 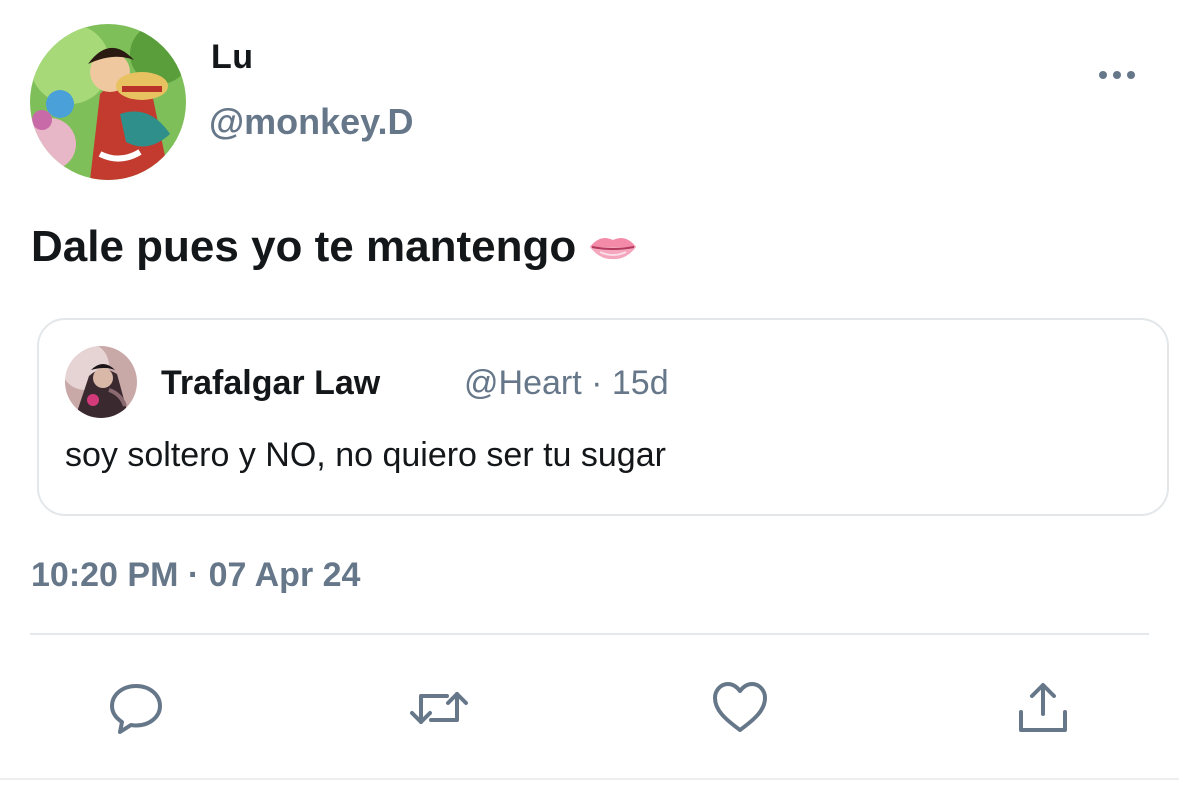 What do you see at coordinates (195, 575) in the screenshot?
I see `tweet-timestamp: 10:20 PM · 07 Apr 24` at bounding box center [195, 575].